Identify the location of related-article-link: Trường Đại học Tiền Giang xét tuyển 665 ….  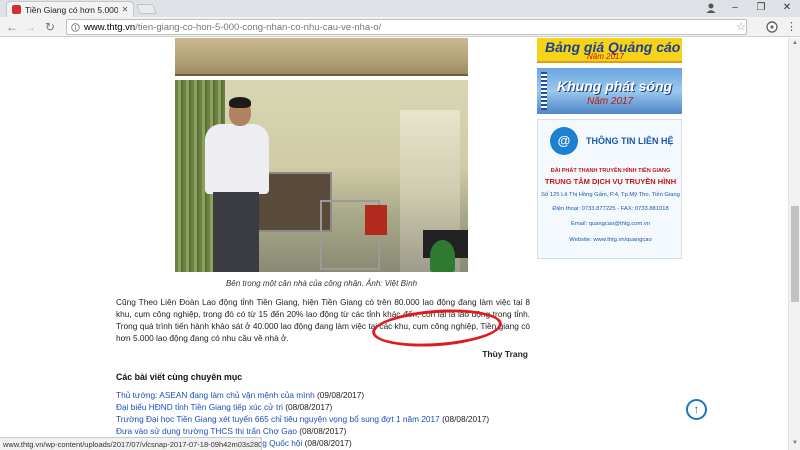
(278, 419).